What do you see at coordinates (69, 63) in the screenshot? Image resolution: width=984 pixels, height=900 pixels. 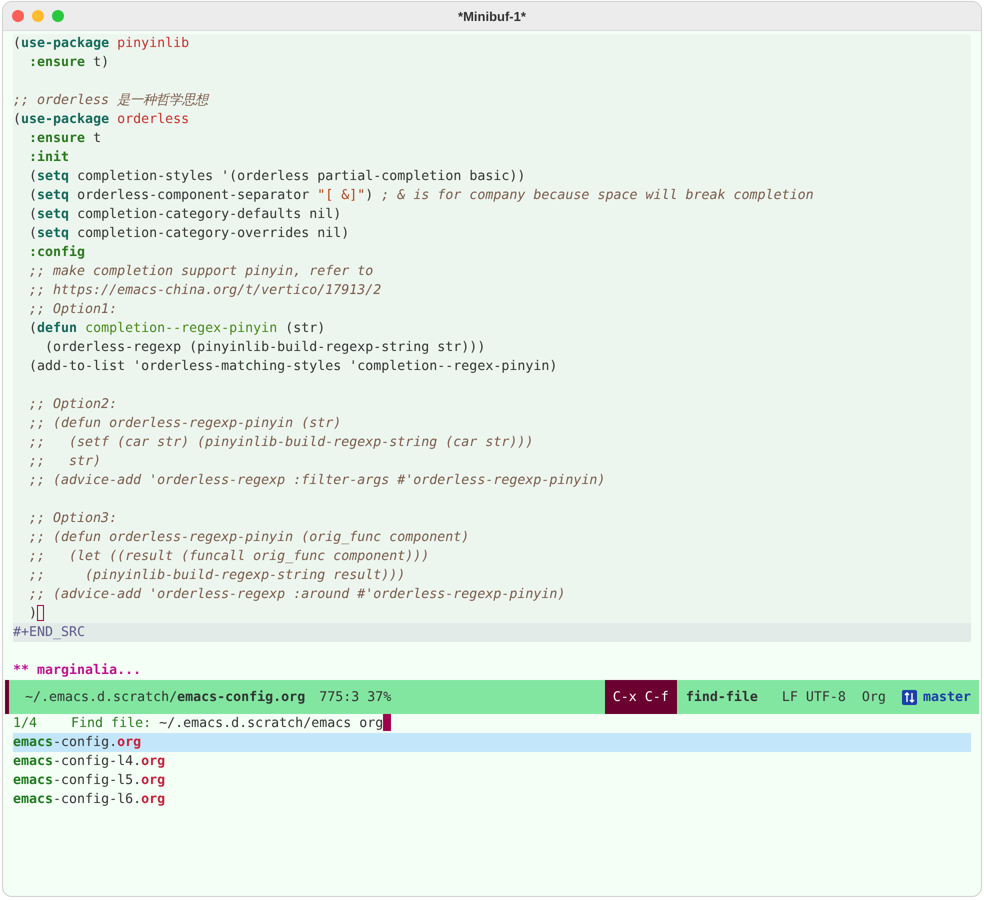 I see `code-line: :ensure t)` at bounding box center [69, 63].